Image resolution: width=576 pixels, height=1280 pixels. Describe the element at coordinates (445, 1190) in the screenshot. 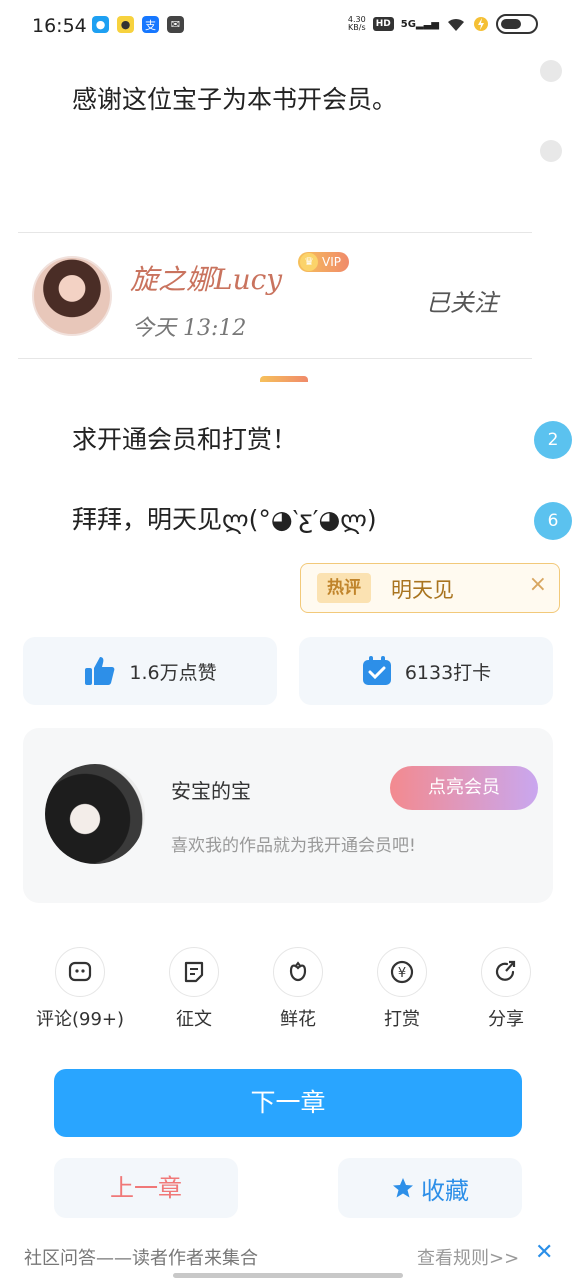

I see `favorite-label: 收藏` at that location.